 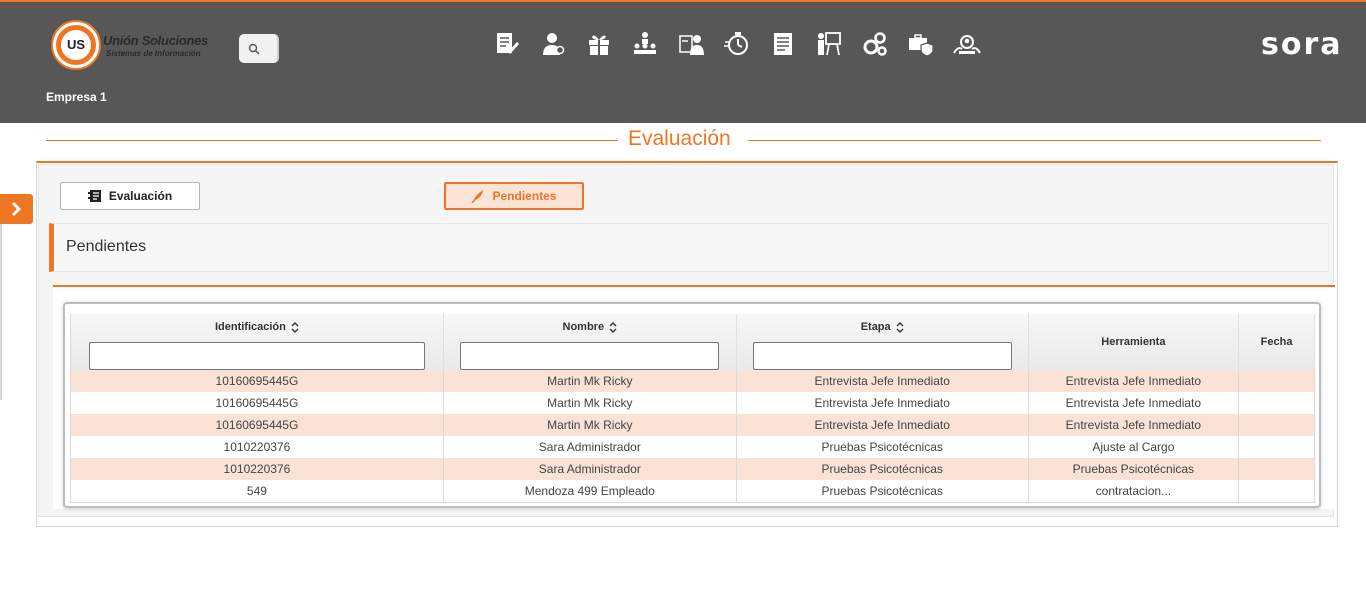 I want to click on page-title: Evaluación, so click(x=679, y=138).